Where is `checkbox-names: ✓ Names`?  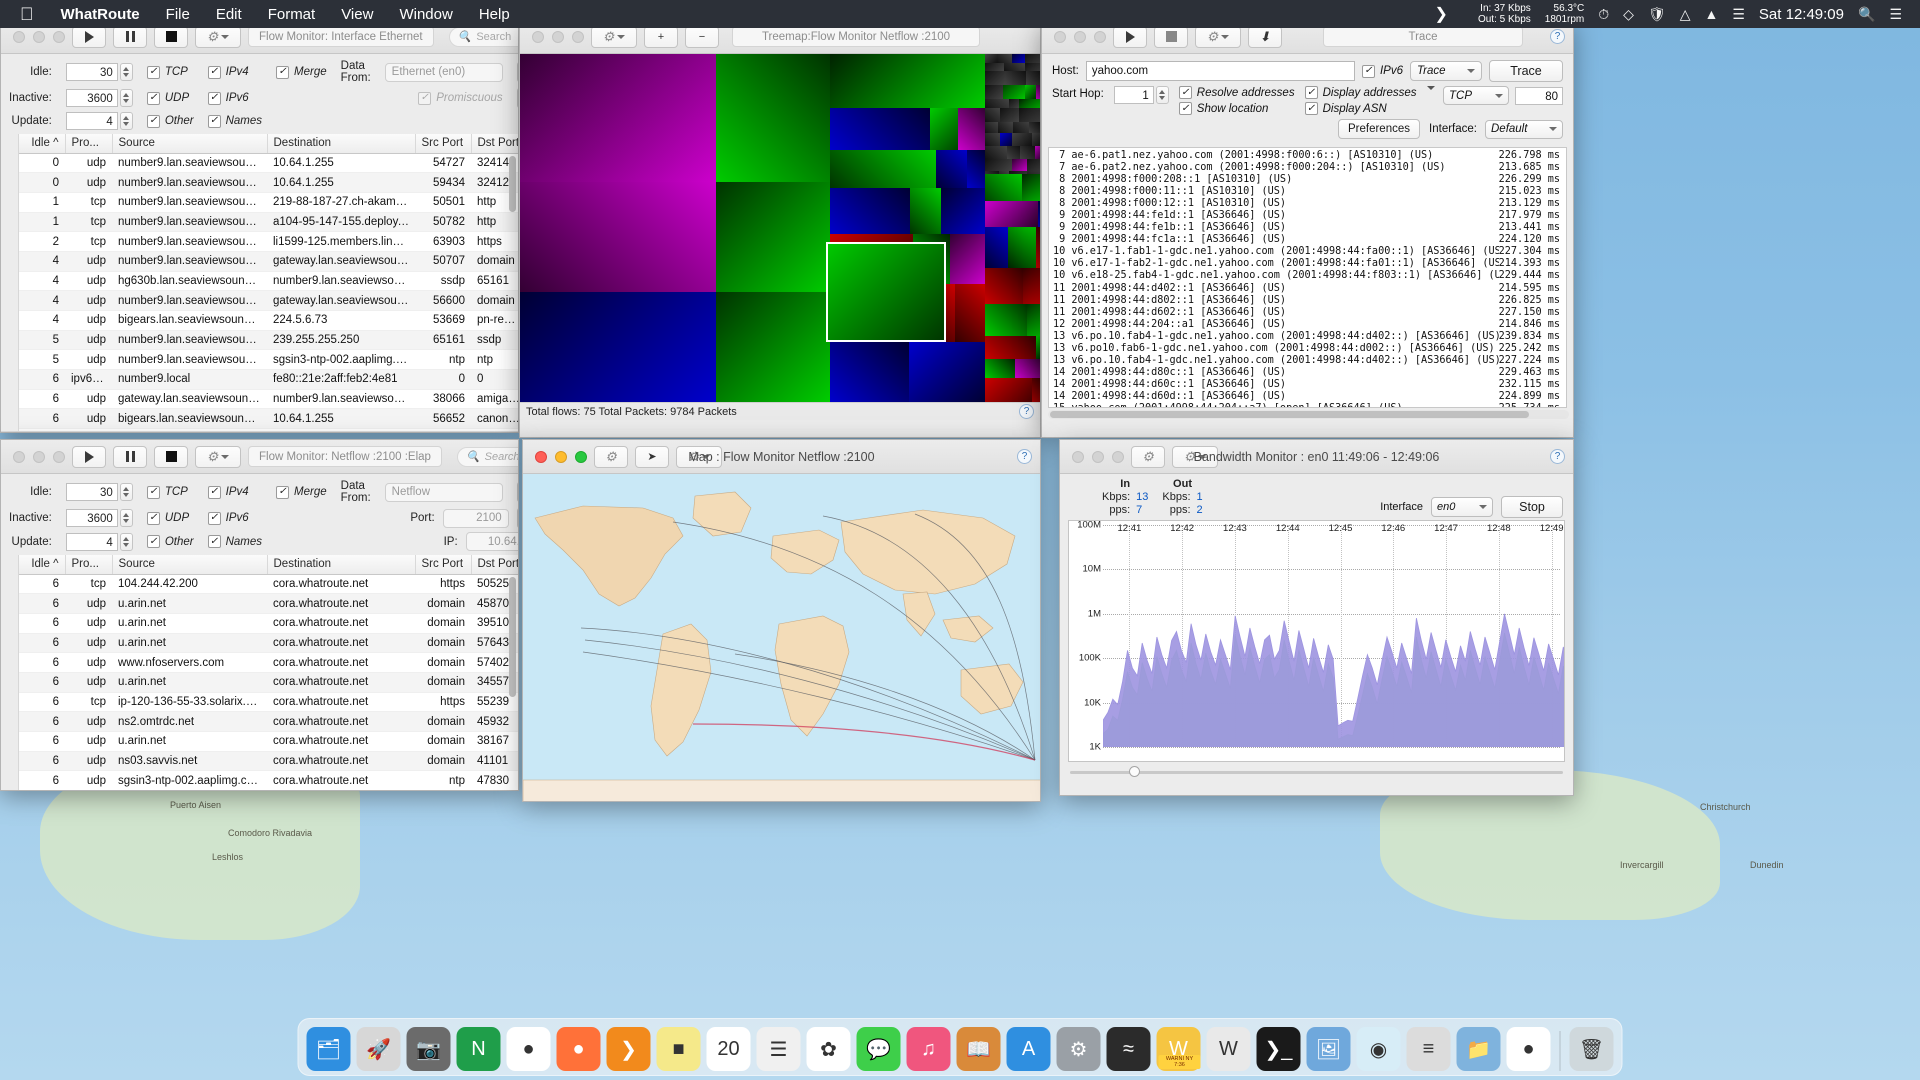
checkbox-names: ✓ Names is located at coordinates (234, 541).